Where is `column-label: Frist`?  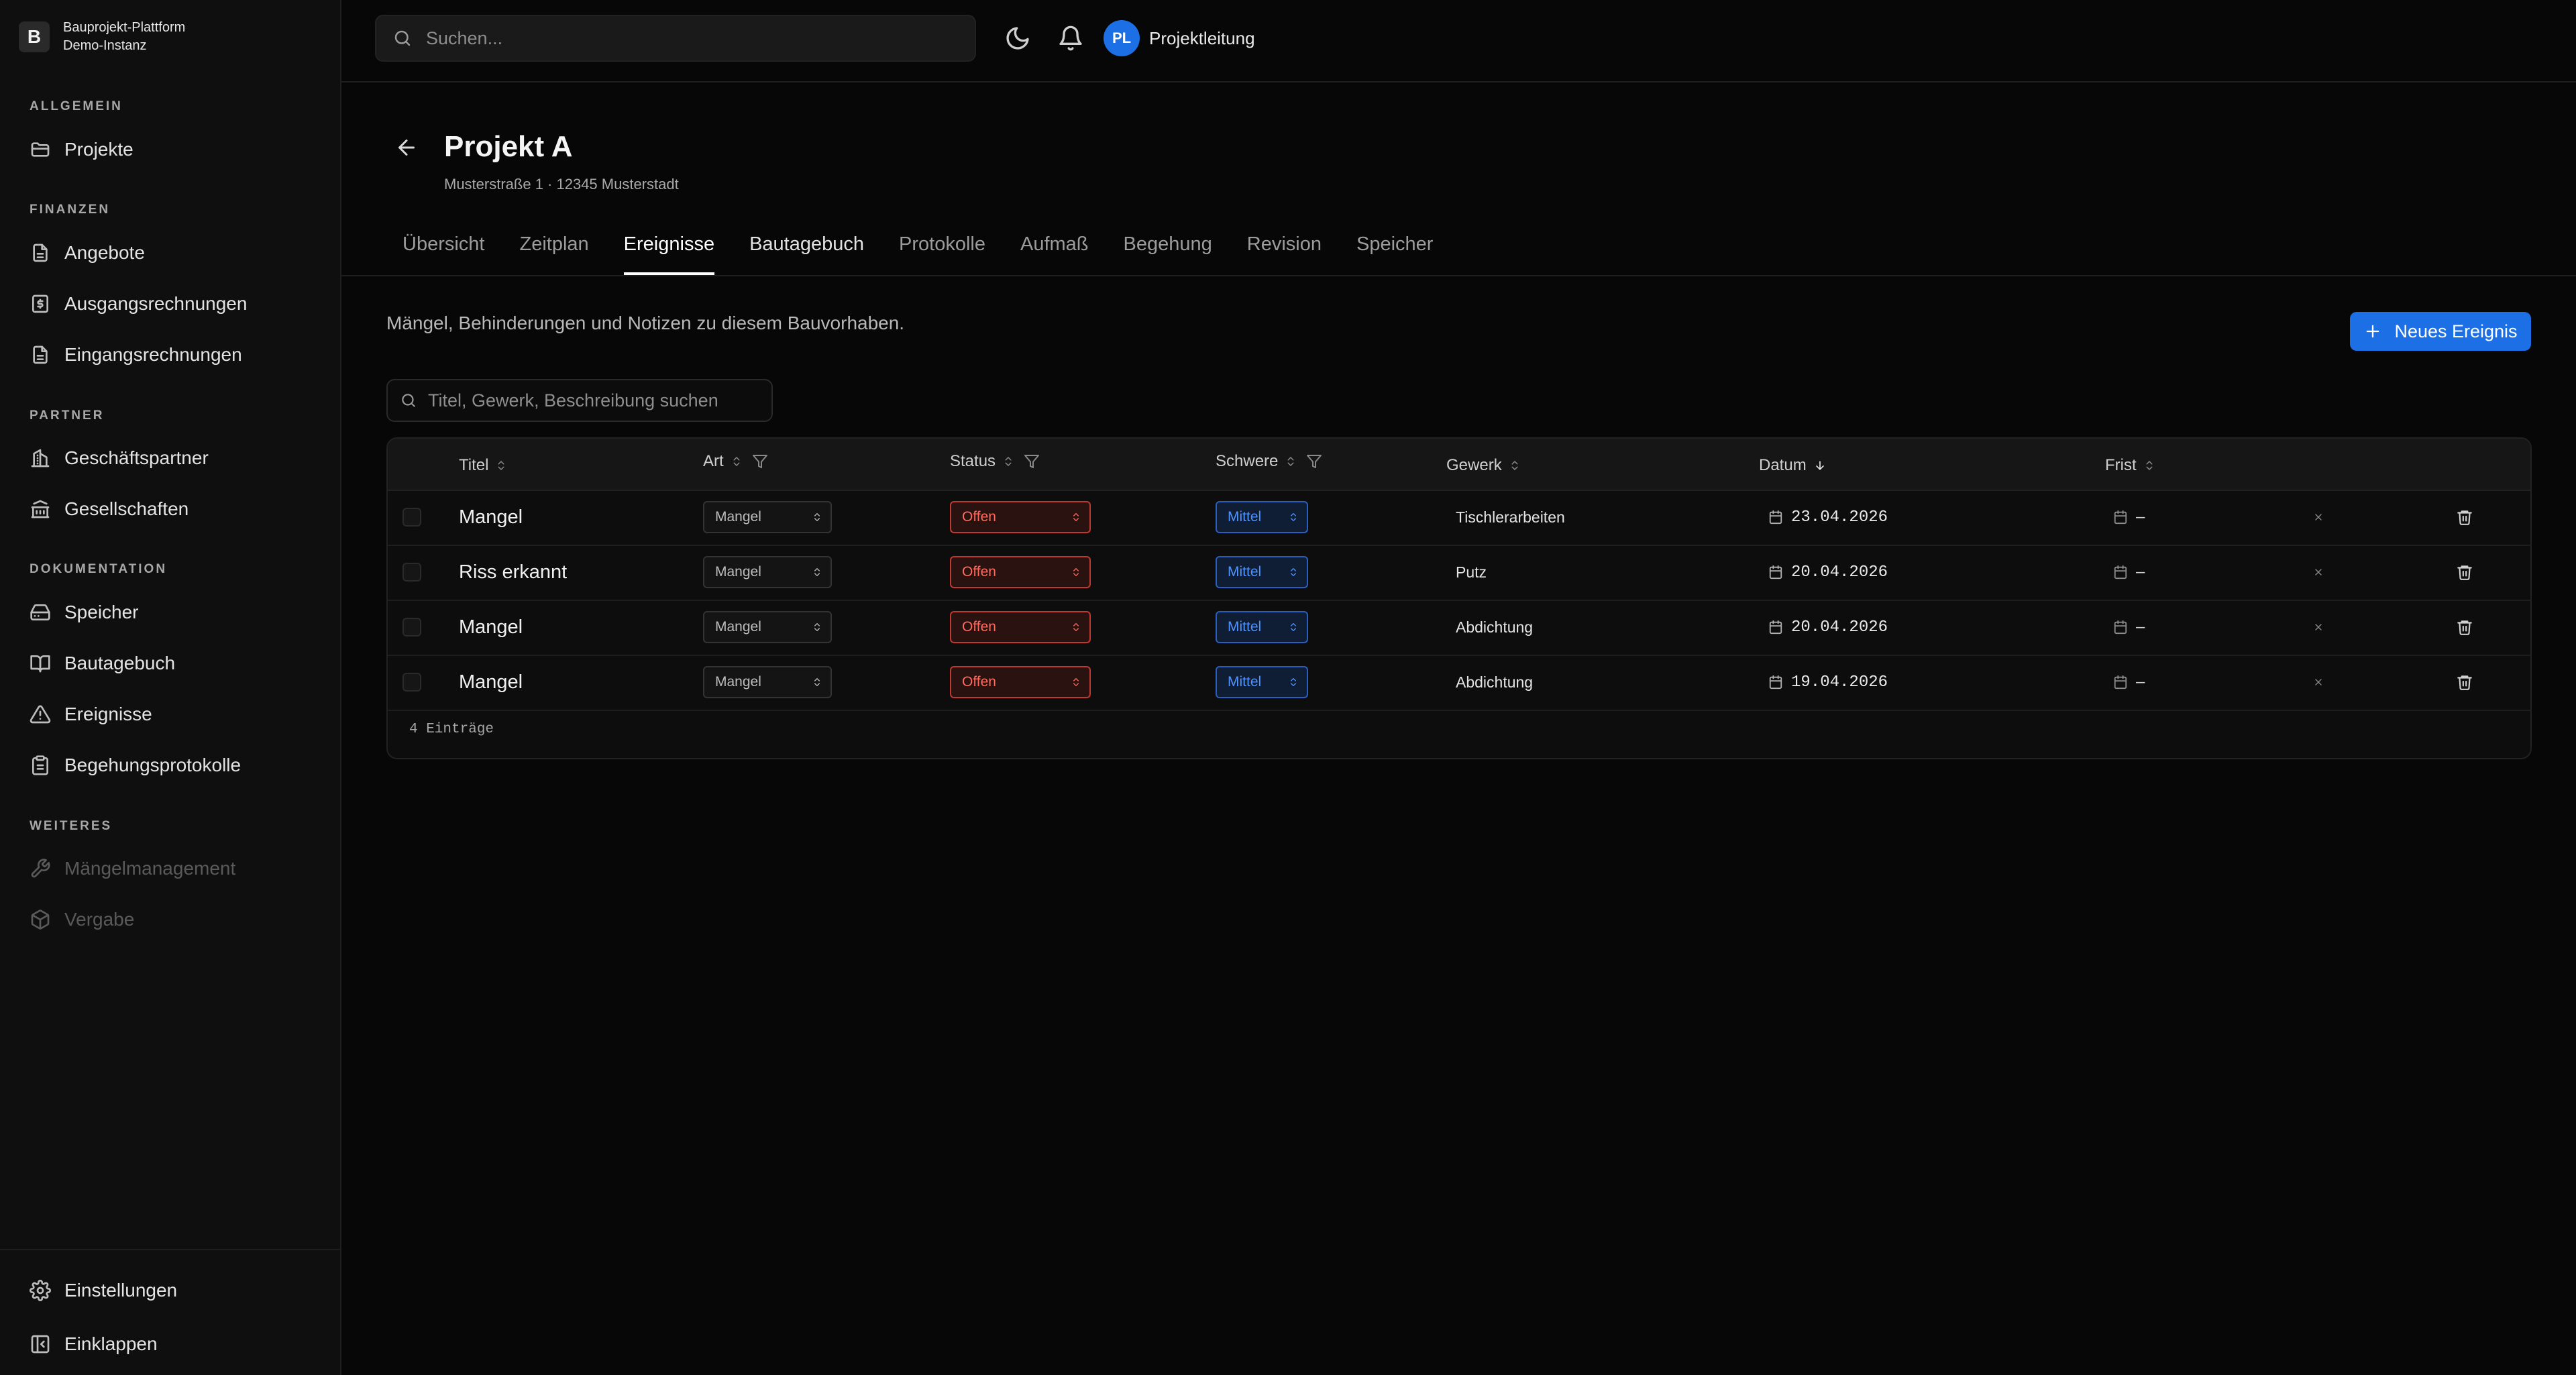
column-label: Frist is located at coordinates (2121, 465).